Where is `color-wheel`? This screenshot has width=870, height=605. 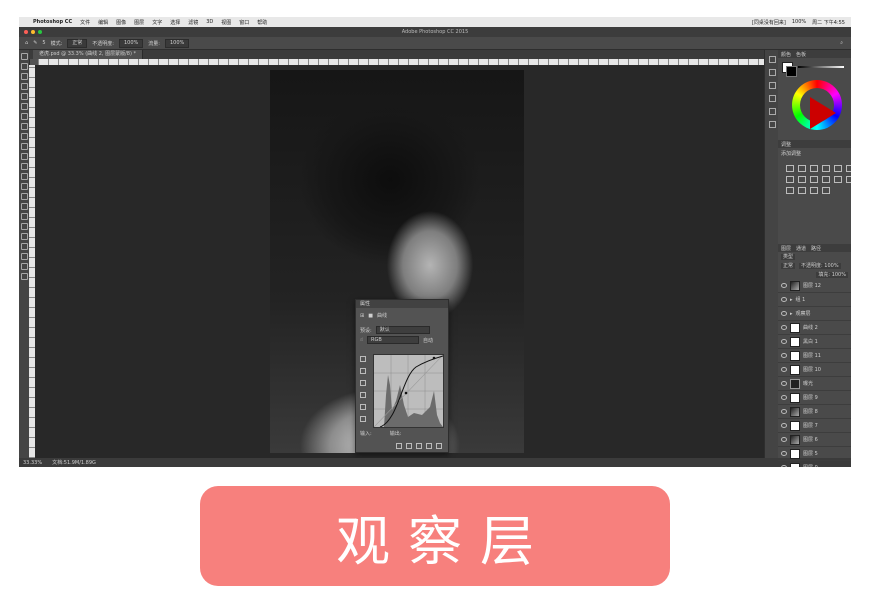 color-wheel is located at coordinates (817, 105).